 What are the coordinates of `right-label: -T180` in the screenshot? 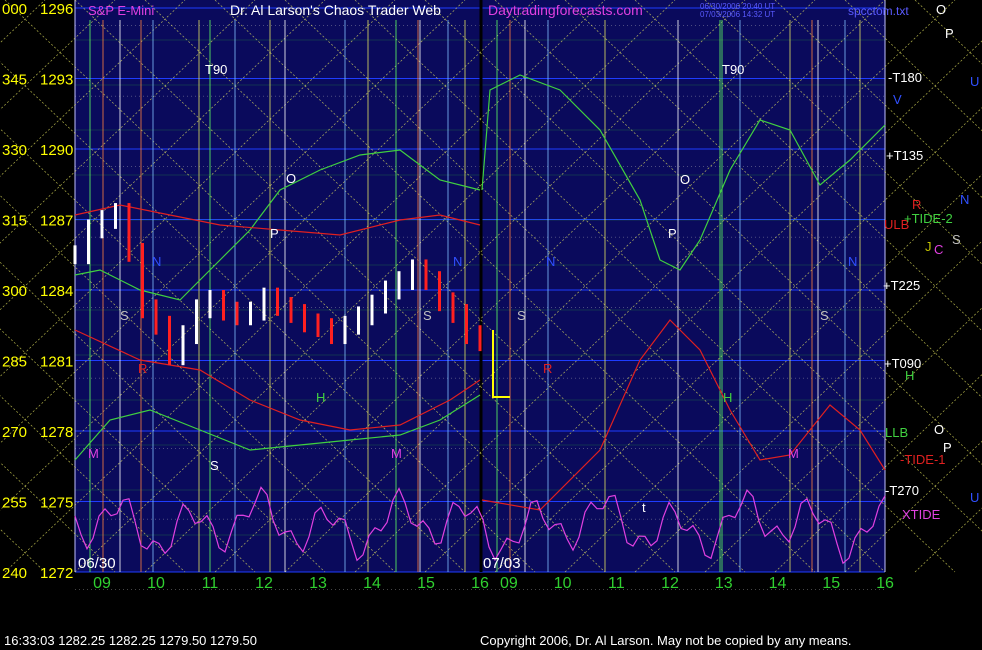 It's located at (905, 77).